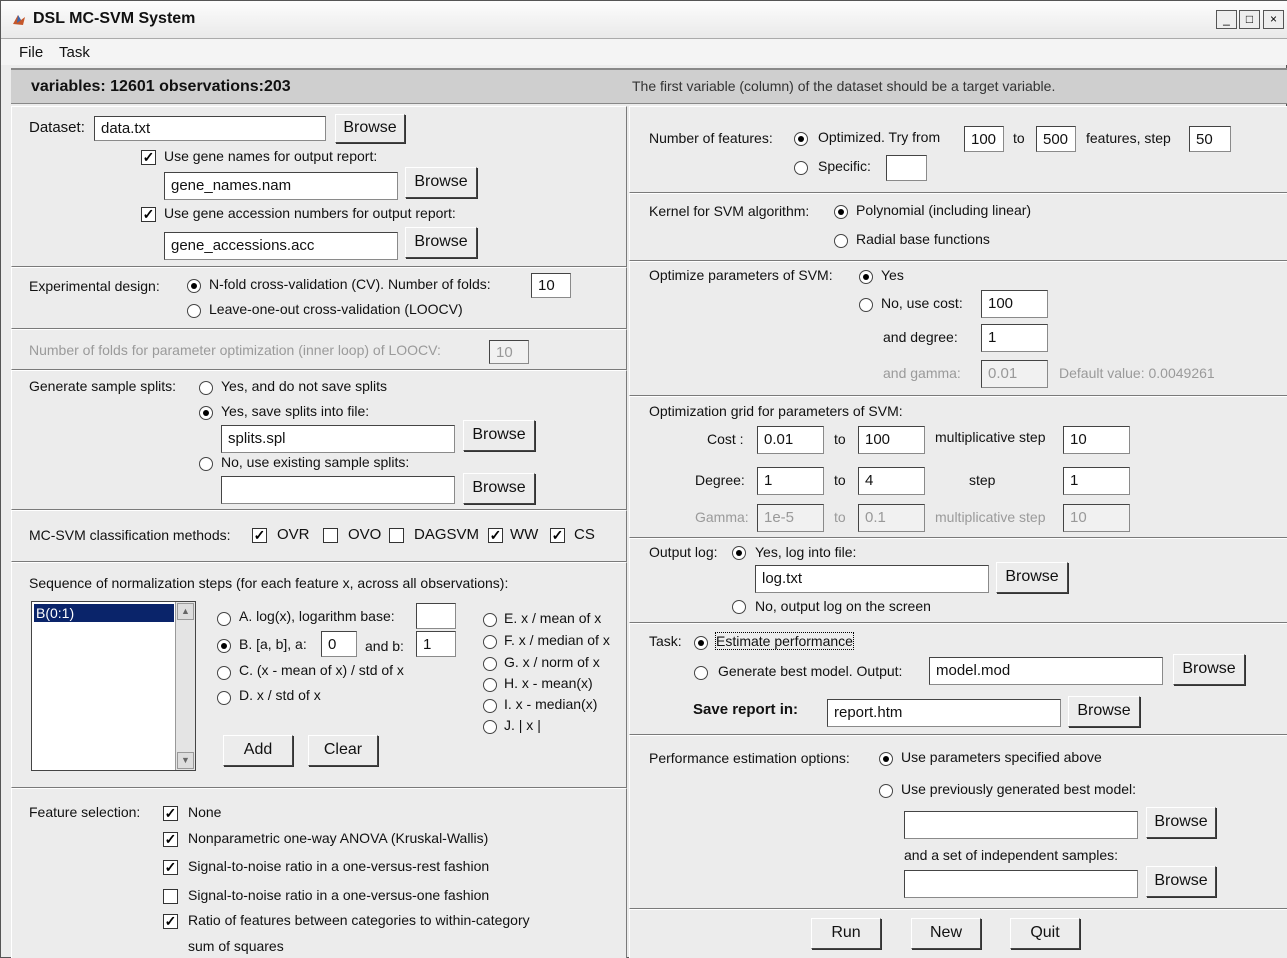 The image size is (1287, 958). What do you see at coordinates (206, 464) in the screenshot?
I see `splits-existing-radio` at bounding box center [206, 464].